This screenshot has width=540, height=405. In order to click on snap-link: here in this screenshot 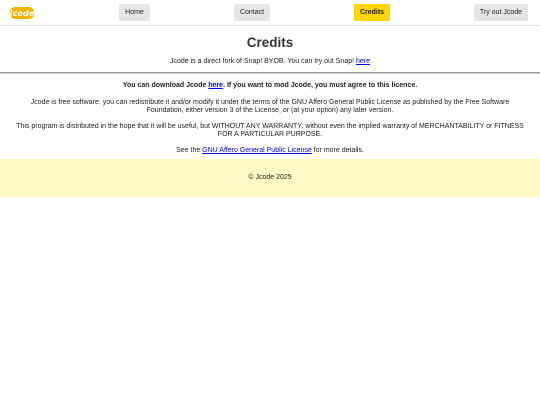, I will do `click(363, 61)`.